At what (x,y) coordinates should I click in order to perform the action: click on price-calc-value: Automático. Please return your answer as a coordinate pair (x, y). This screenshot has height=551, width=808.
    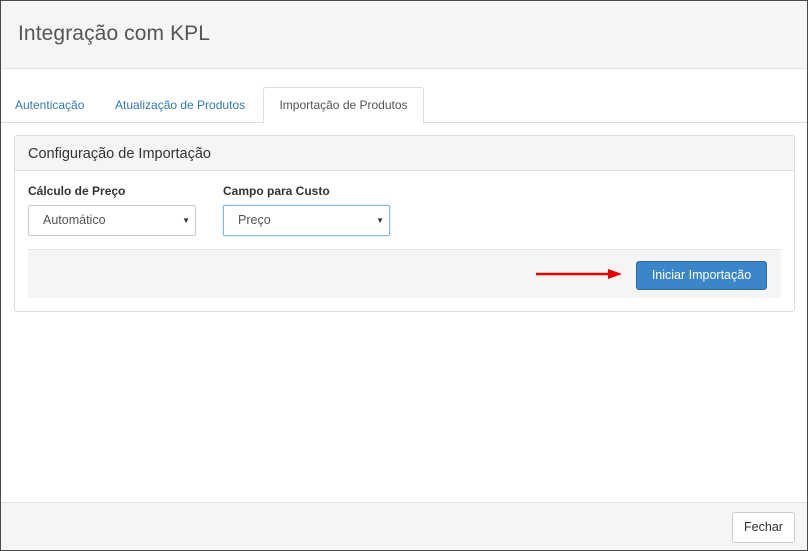
    Looking at the image, I should click on (74, 220).